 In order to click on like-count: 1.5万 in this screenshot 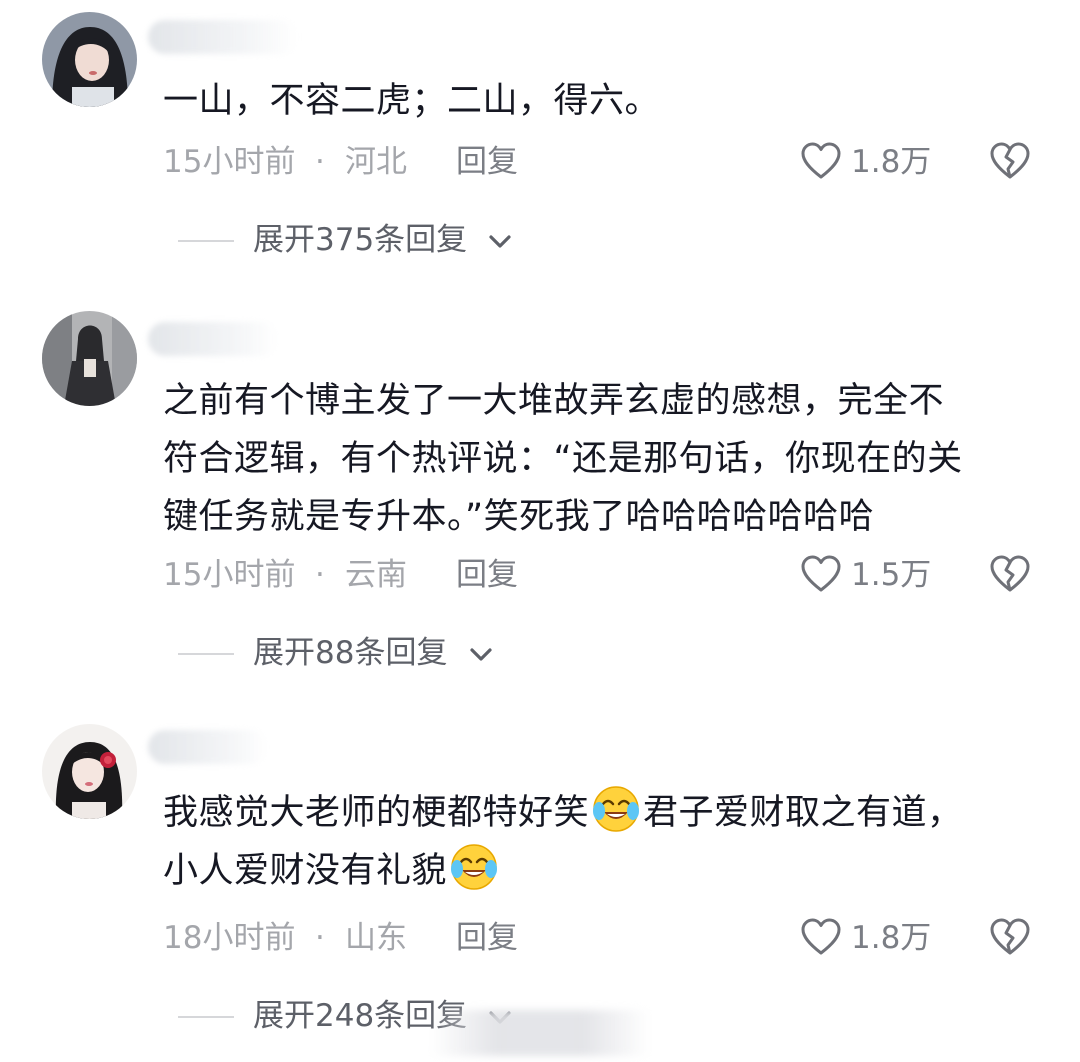, I will do `click(891, 575)`.